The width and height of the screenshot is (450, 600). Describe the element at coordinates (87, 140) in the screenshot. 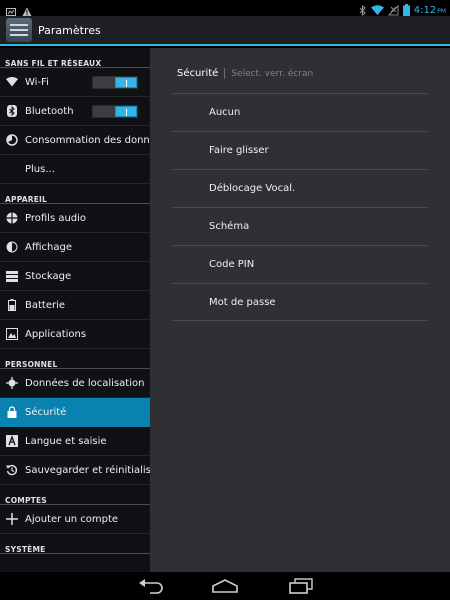

I see `sidebar-item-label: Consommation des données` at that location.